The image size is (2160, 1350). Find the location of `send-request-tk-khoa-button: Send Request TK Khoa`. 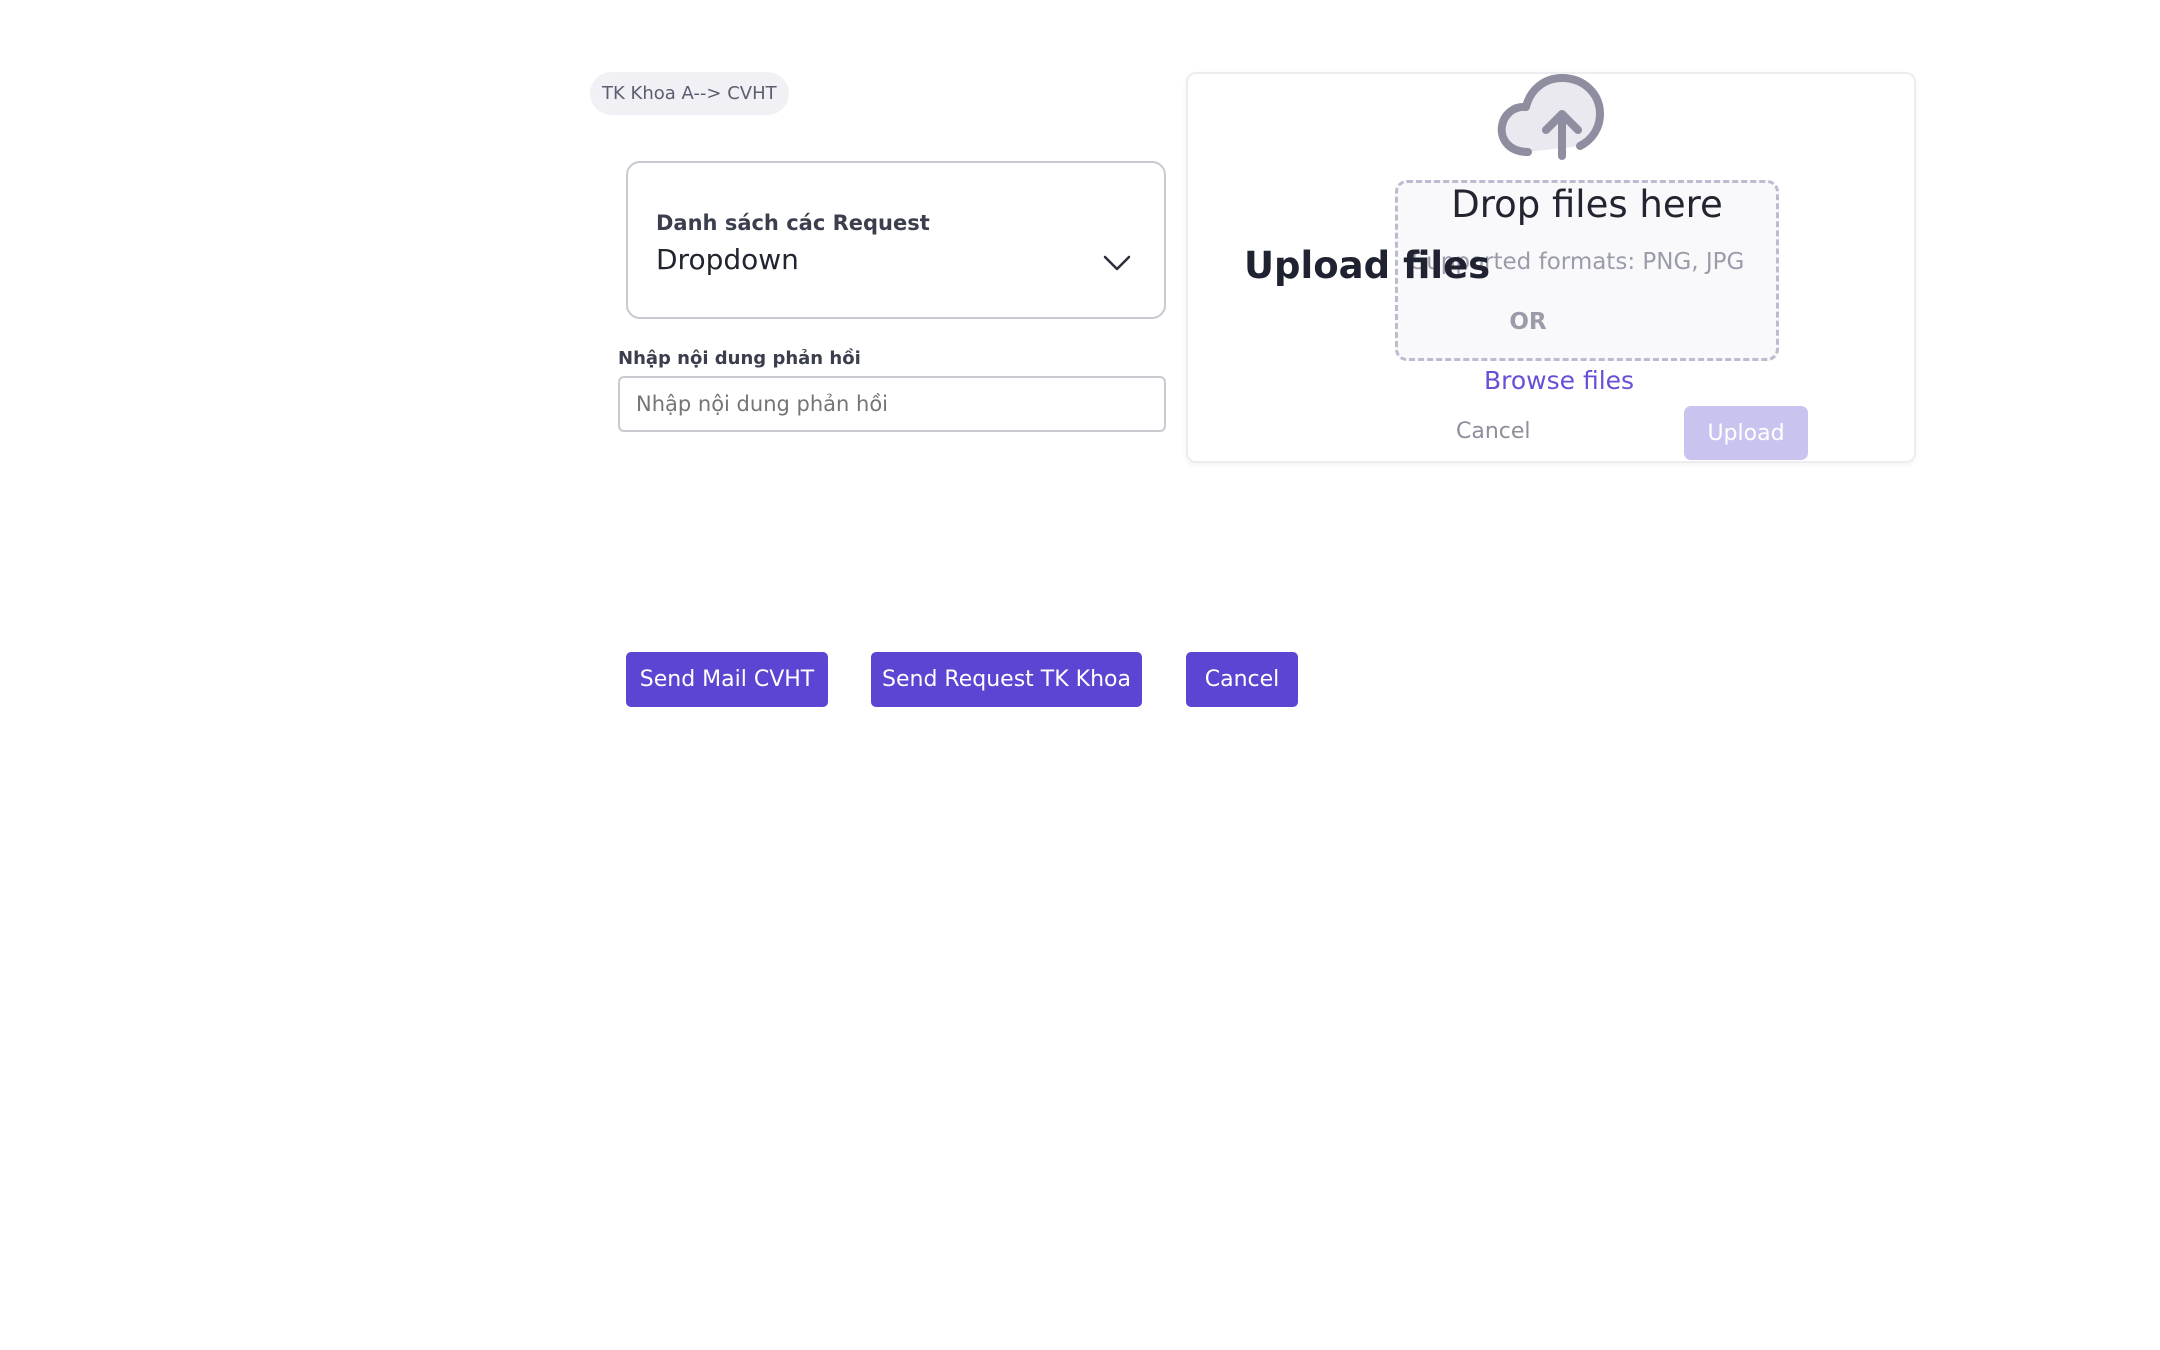

send-request-tk-khoa-button: Send Request TK Khoa is located at coordinates (1006, 679).